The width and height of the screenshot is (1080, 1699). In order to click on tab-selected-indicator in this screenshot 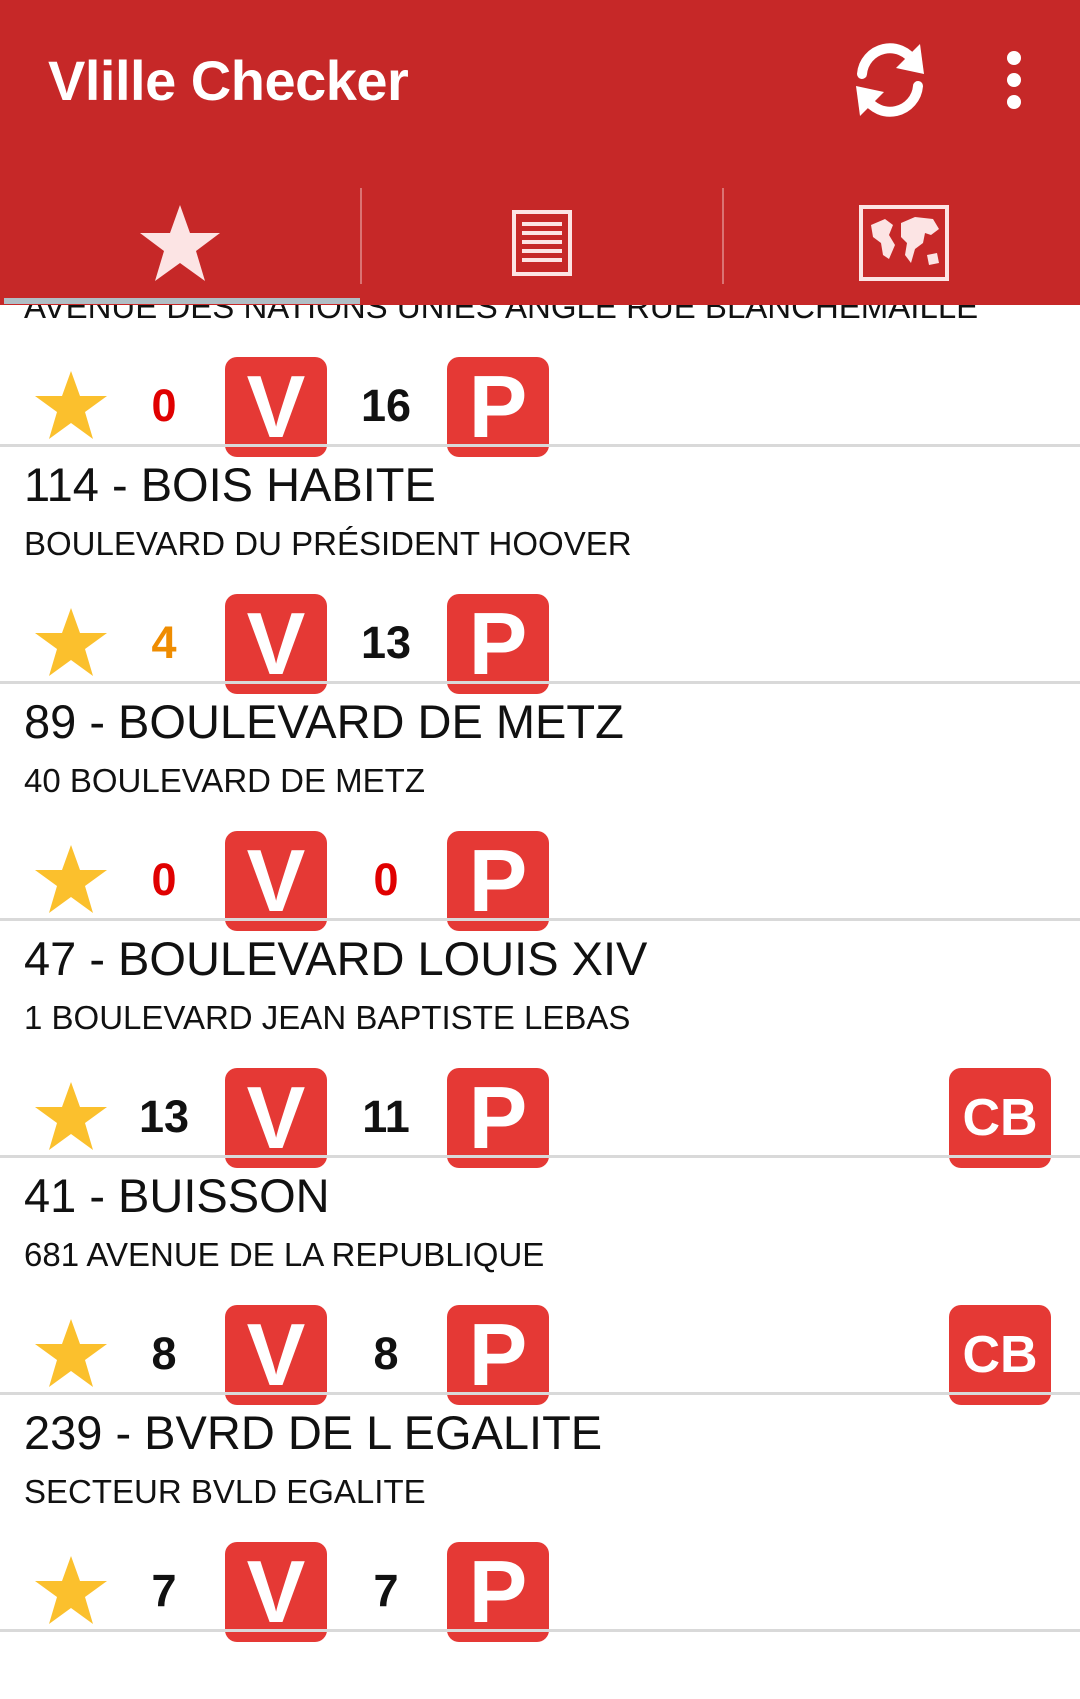, I will do `click(182, 301)`.